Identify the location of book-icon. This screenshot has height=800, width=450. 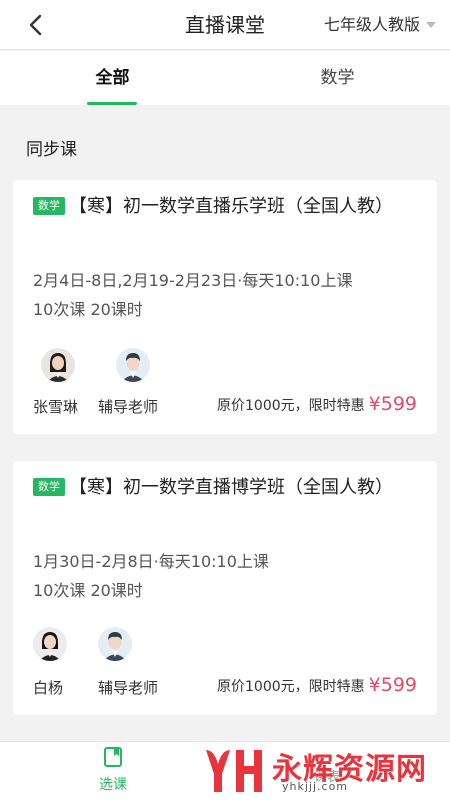
(113, 757).